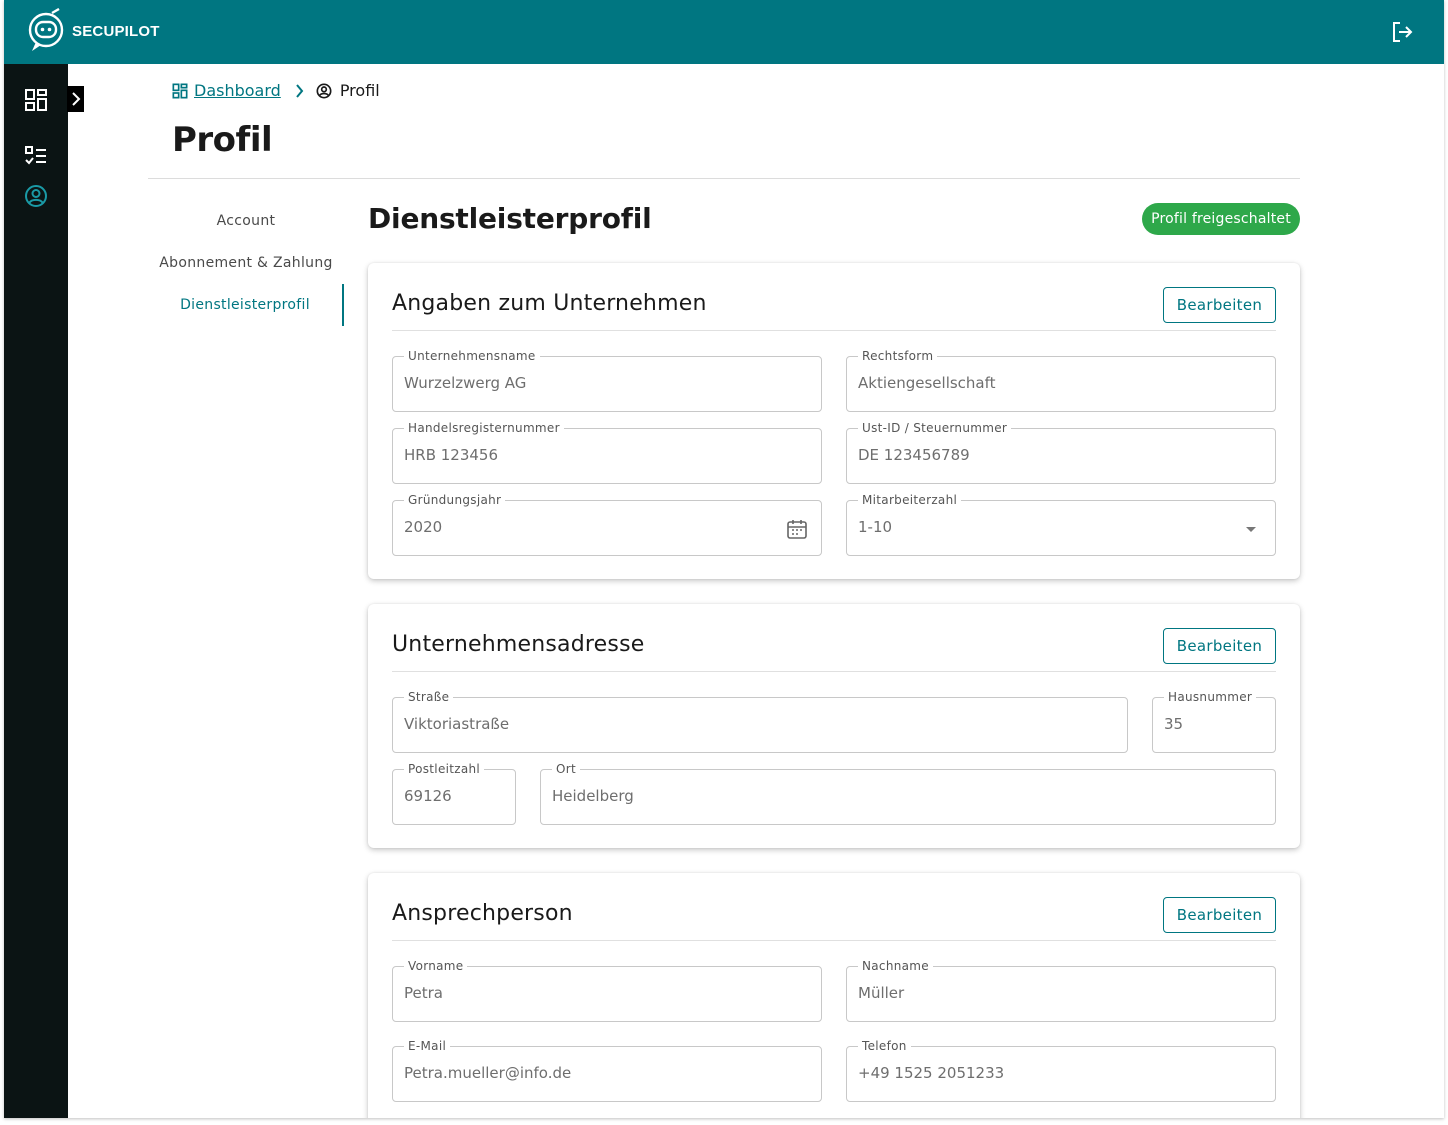 This screenshot has width=1448, height=1125. I want to click on tax-id-field: Ust-ID / Steuernummer, so click(1061, 452).